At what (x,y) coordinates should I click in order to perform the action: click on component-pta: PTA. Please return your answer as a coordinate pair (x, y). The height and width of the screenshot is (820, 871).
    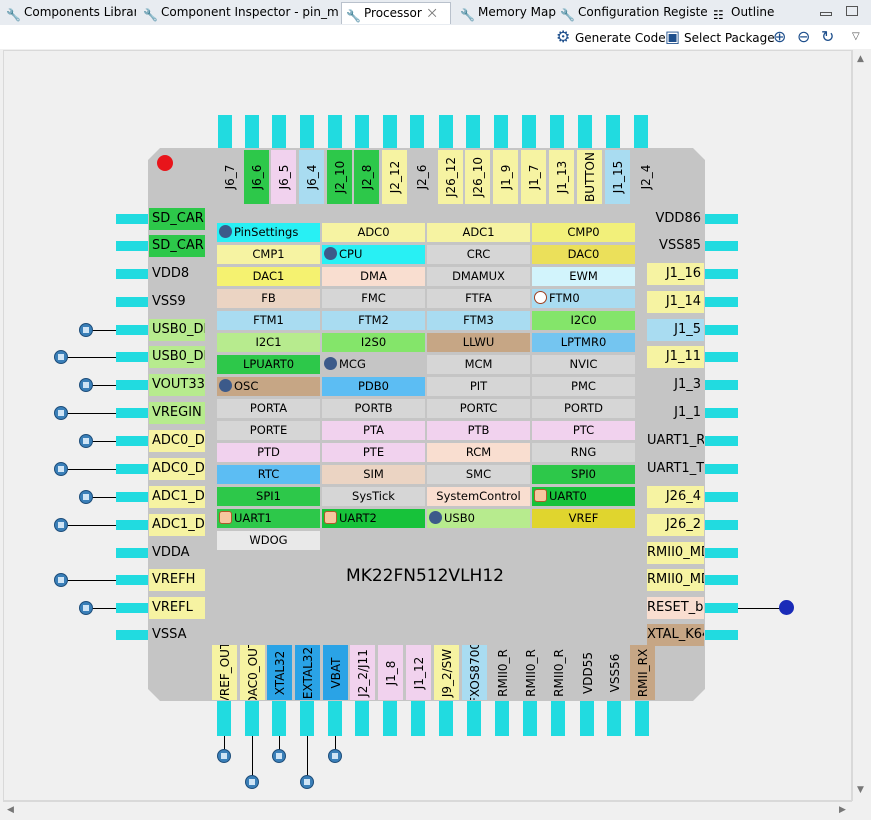
    Looking at the image, I should click on (373, 430).